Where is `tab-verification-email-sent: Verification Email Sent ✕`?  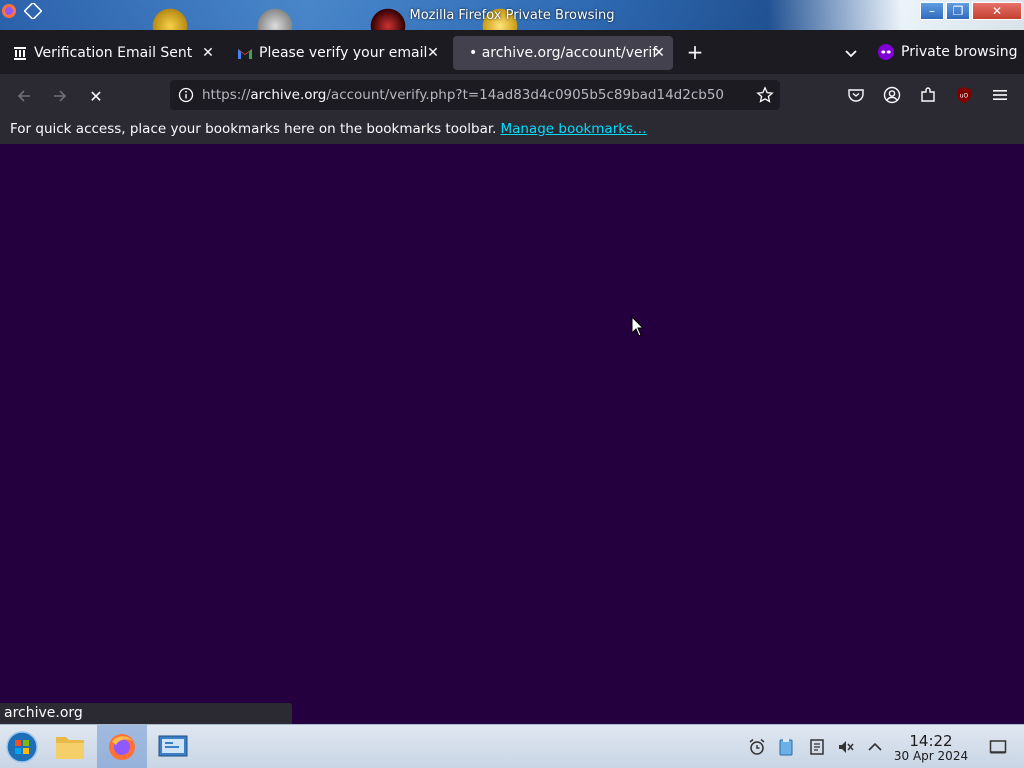 tab-verification-email-sent: Verification Email Sent ✕ is located at coordinates (112, 53).